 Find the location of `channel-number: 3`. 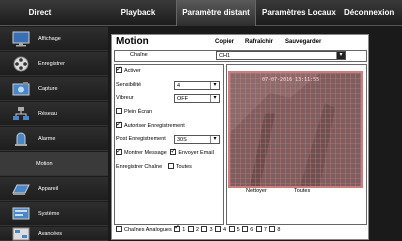

channel-number: 3 is located at coordinates (211, 230).